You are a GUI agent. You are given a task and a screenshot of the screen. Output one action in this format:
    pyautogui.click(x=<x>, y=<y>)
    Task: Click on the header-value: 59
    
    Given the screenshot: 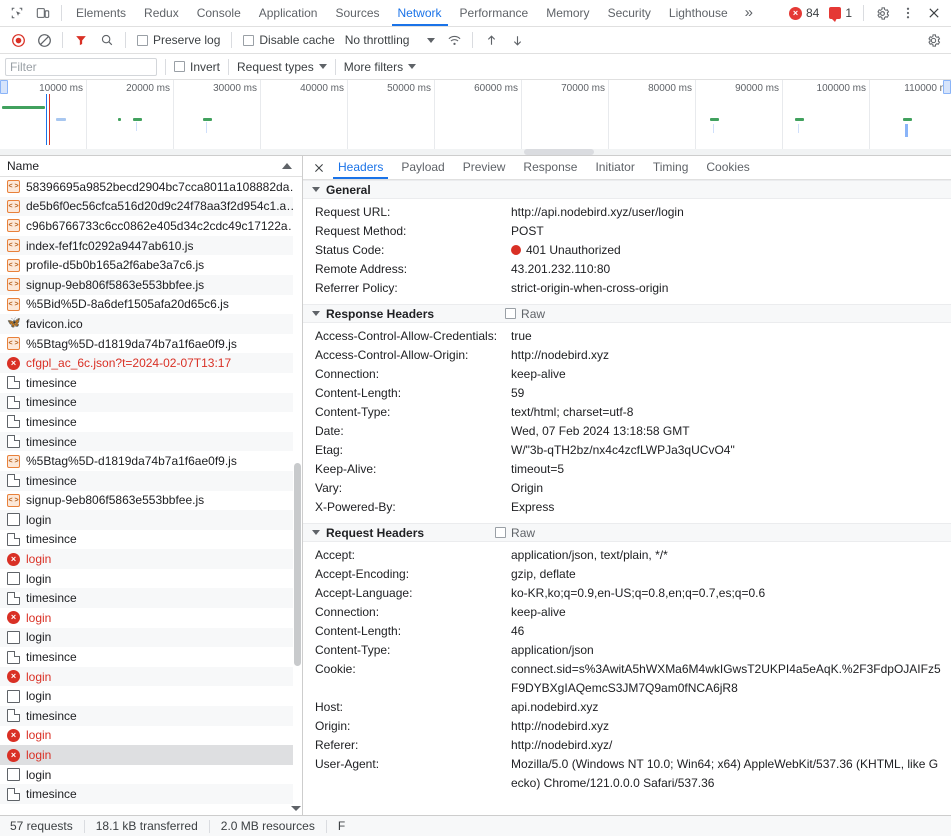 What is the action you would take?
    pyautogui.click(x=521, y=393)
    